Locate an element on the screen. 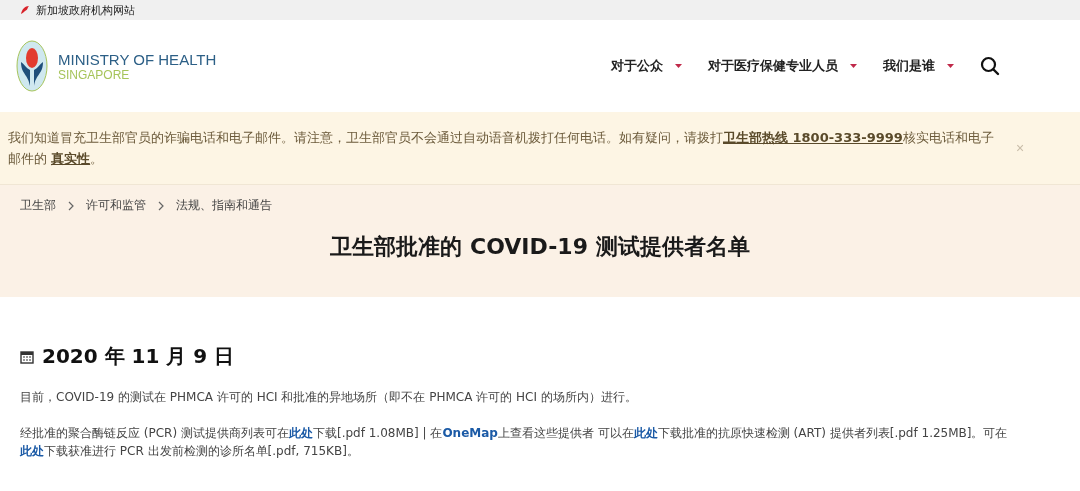  nav-menu: 对于公众 is located at coordinates (646, 66).